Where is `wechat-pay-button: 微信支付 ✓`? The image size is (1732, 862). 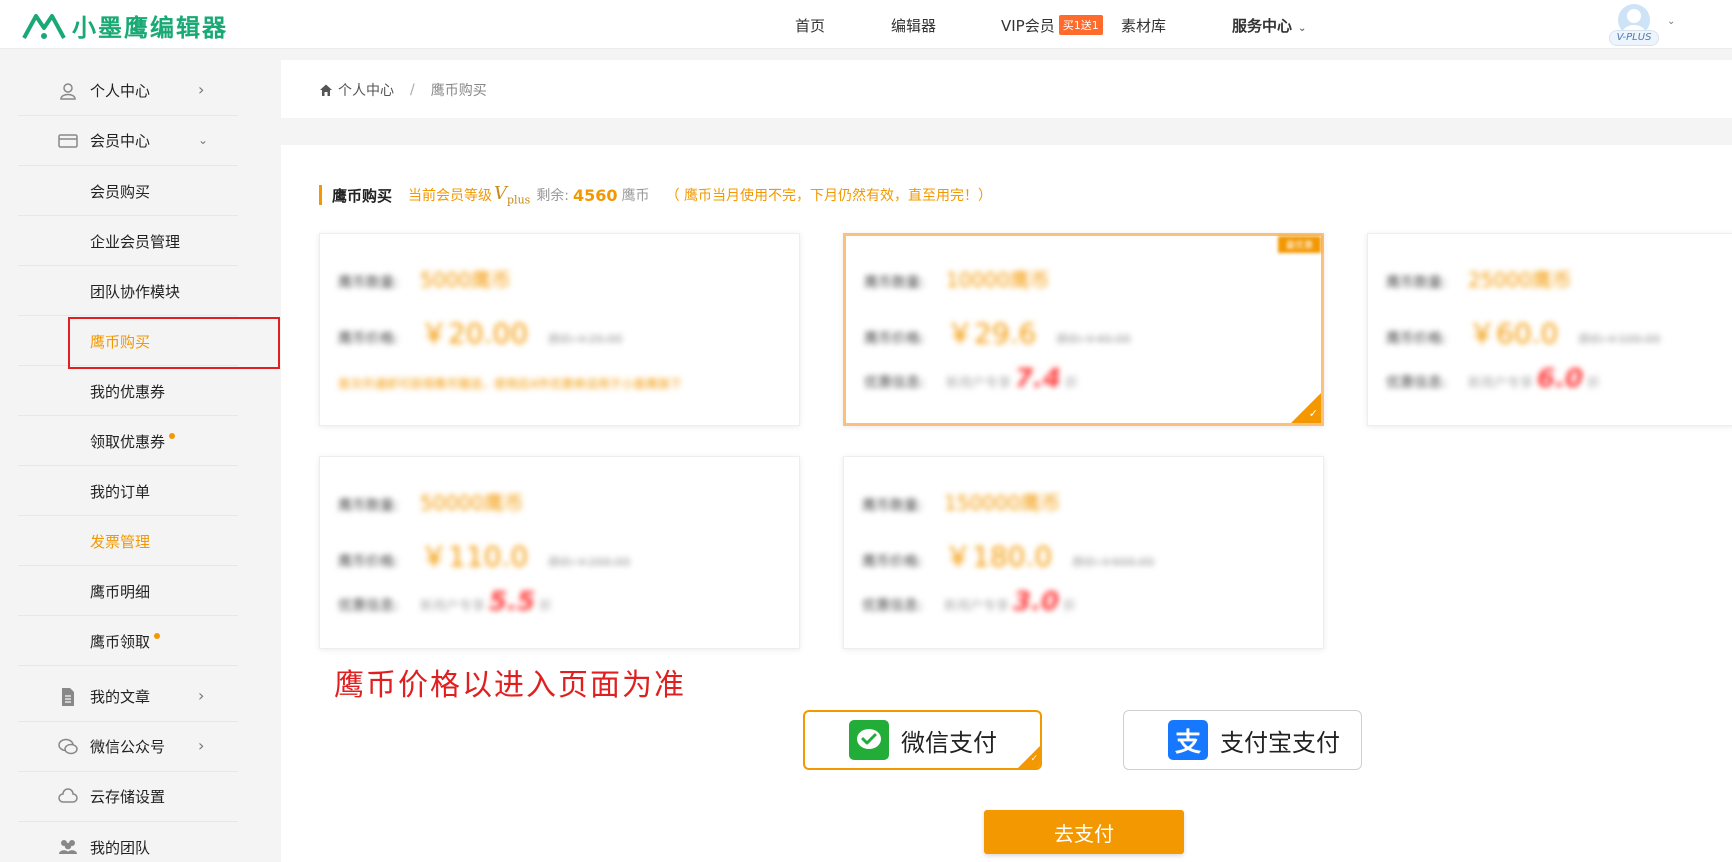 wechat-pay-button: 微信支付 ✓ is located at coordinates (922, 740).